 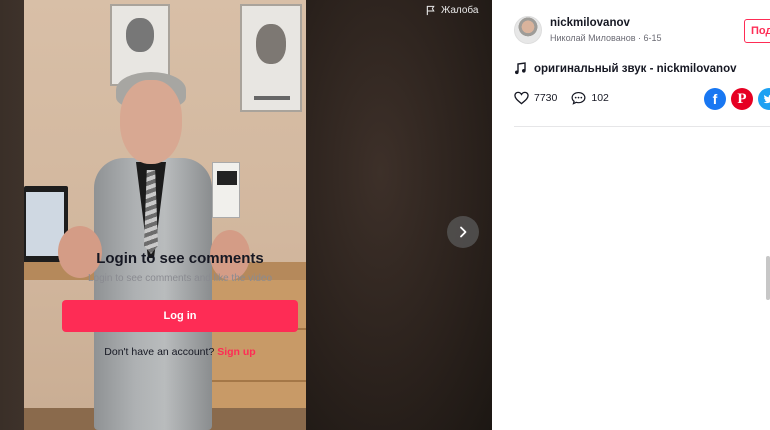 I want to click on author-info: nickmilovanov Николай Милованов · 6-15, so click(x=588, y=30).